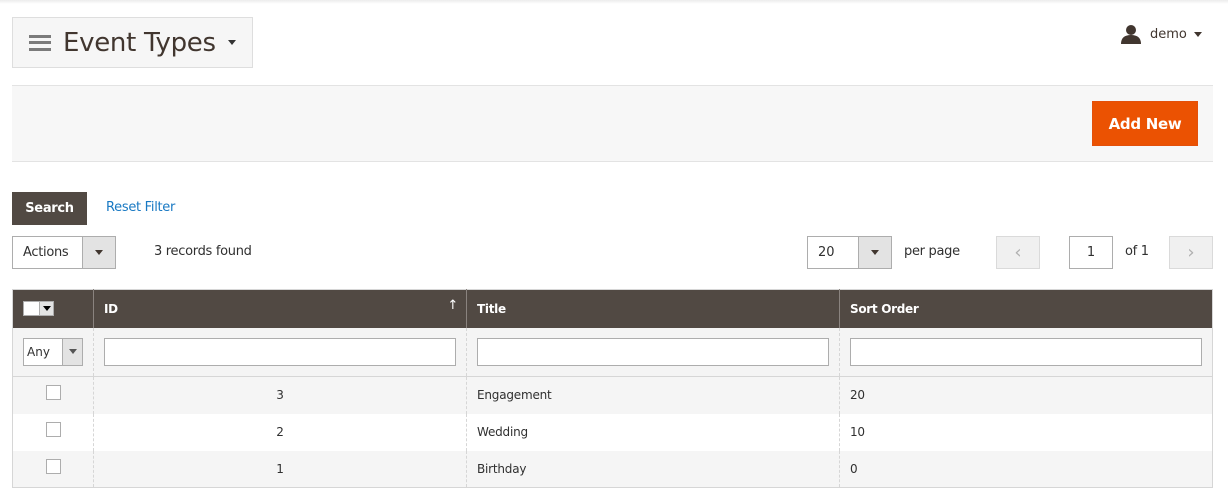  I want to click on table-row: 2 Wedding 10, so click(613, 432).